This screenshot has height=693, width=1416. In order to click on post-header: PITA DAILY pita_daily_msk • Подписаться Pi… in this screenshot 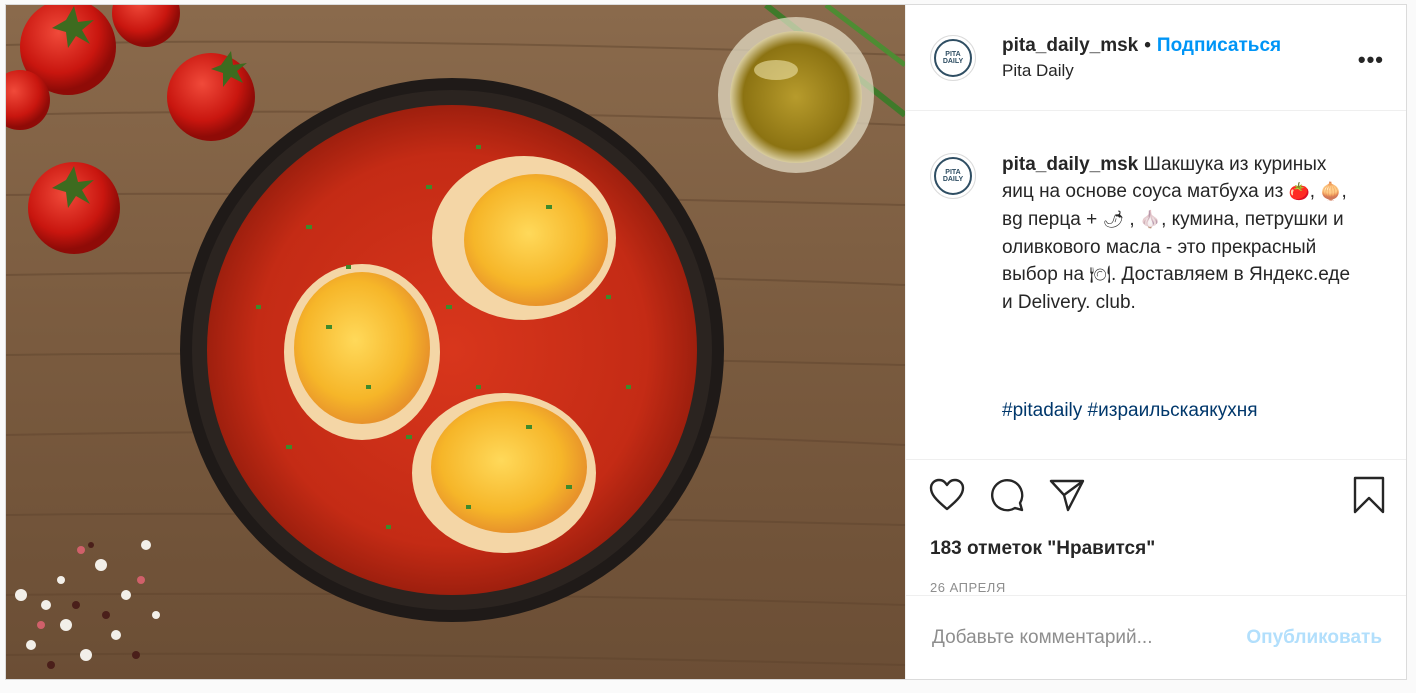, I will do `click(1156, 58)`.